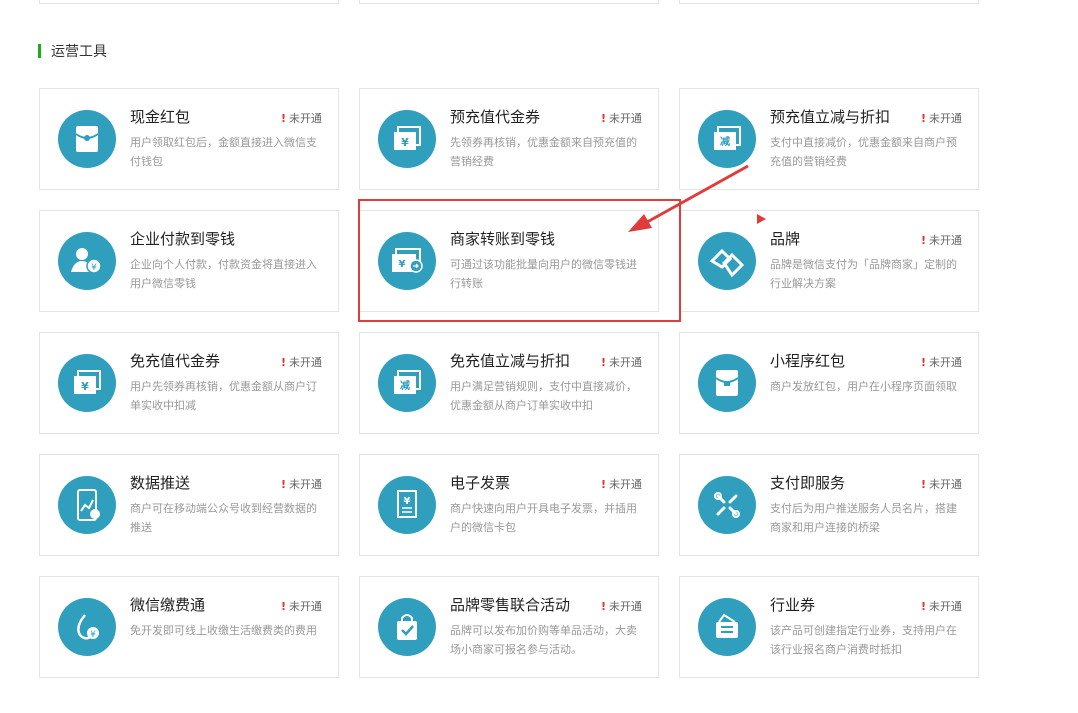 This screenshot has height=713, width=1078. Describe the element at coordinates (863, 274) in the screenshot. I see `card-description: 品牌是微信支付为「品牌商家」定制的行业解决方案` at that location.